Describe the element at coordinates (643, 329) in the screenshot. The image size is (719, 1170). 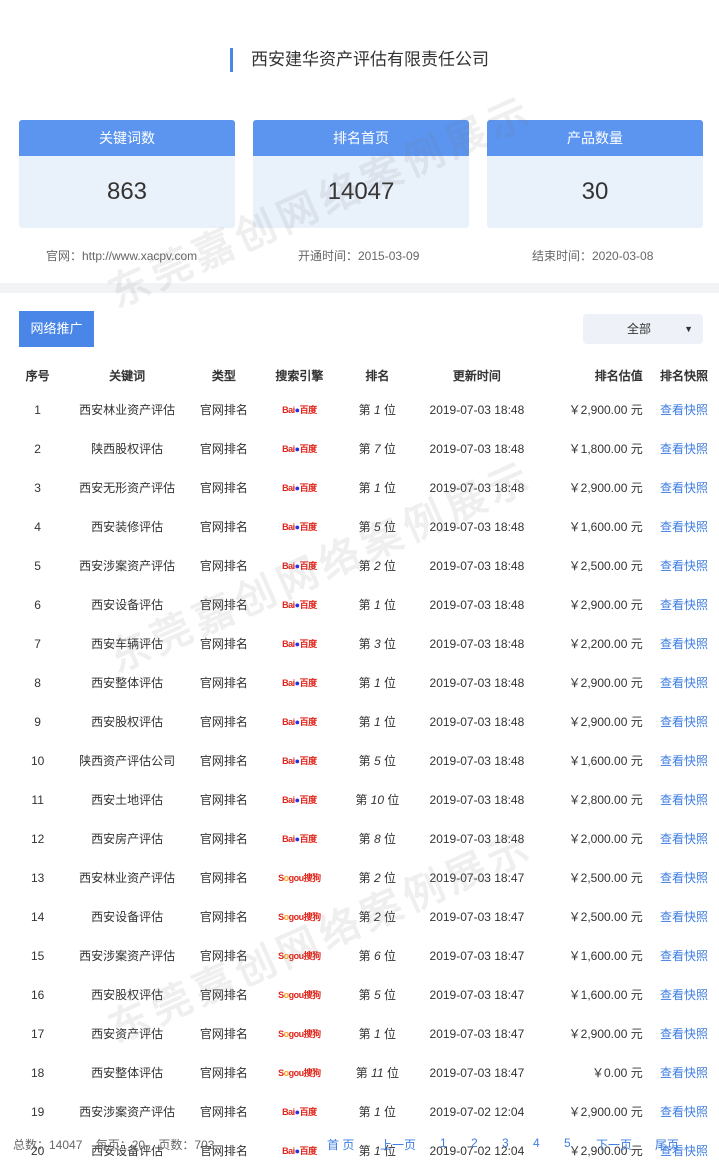
I see `engine-filter-select: 全部 ▼` at that location.